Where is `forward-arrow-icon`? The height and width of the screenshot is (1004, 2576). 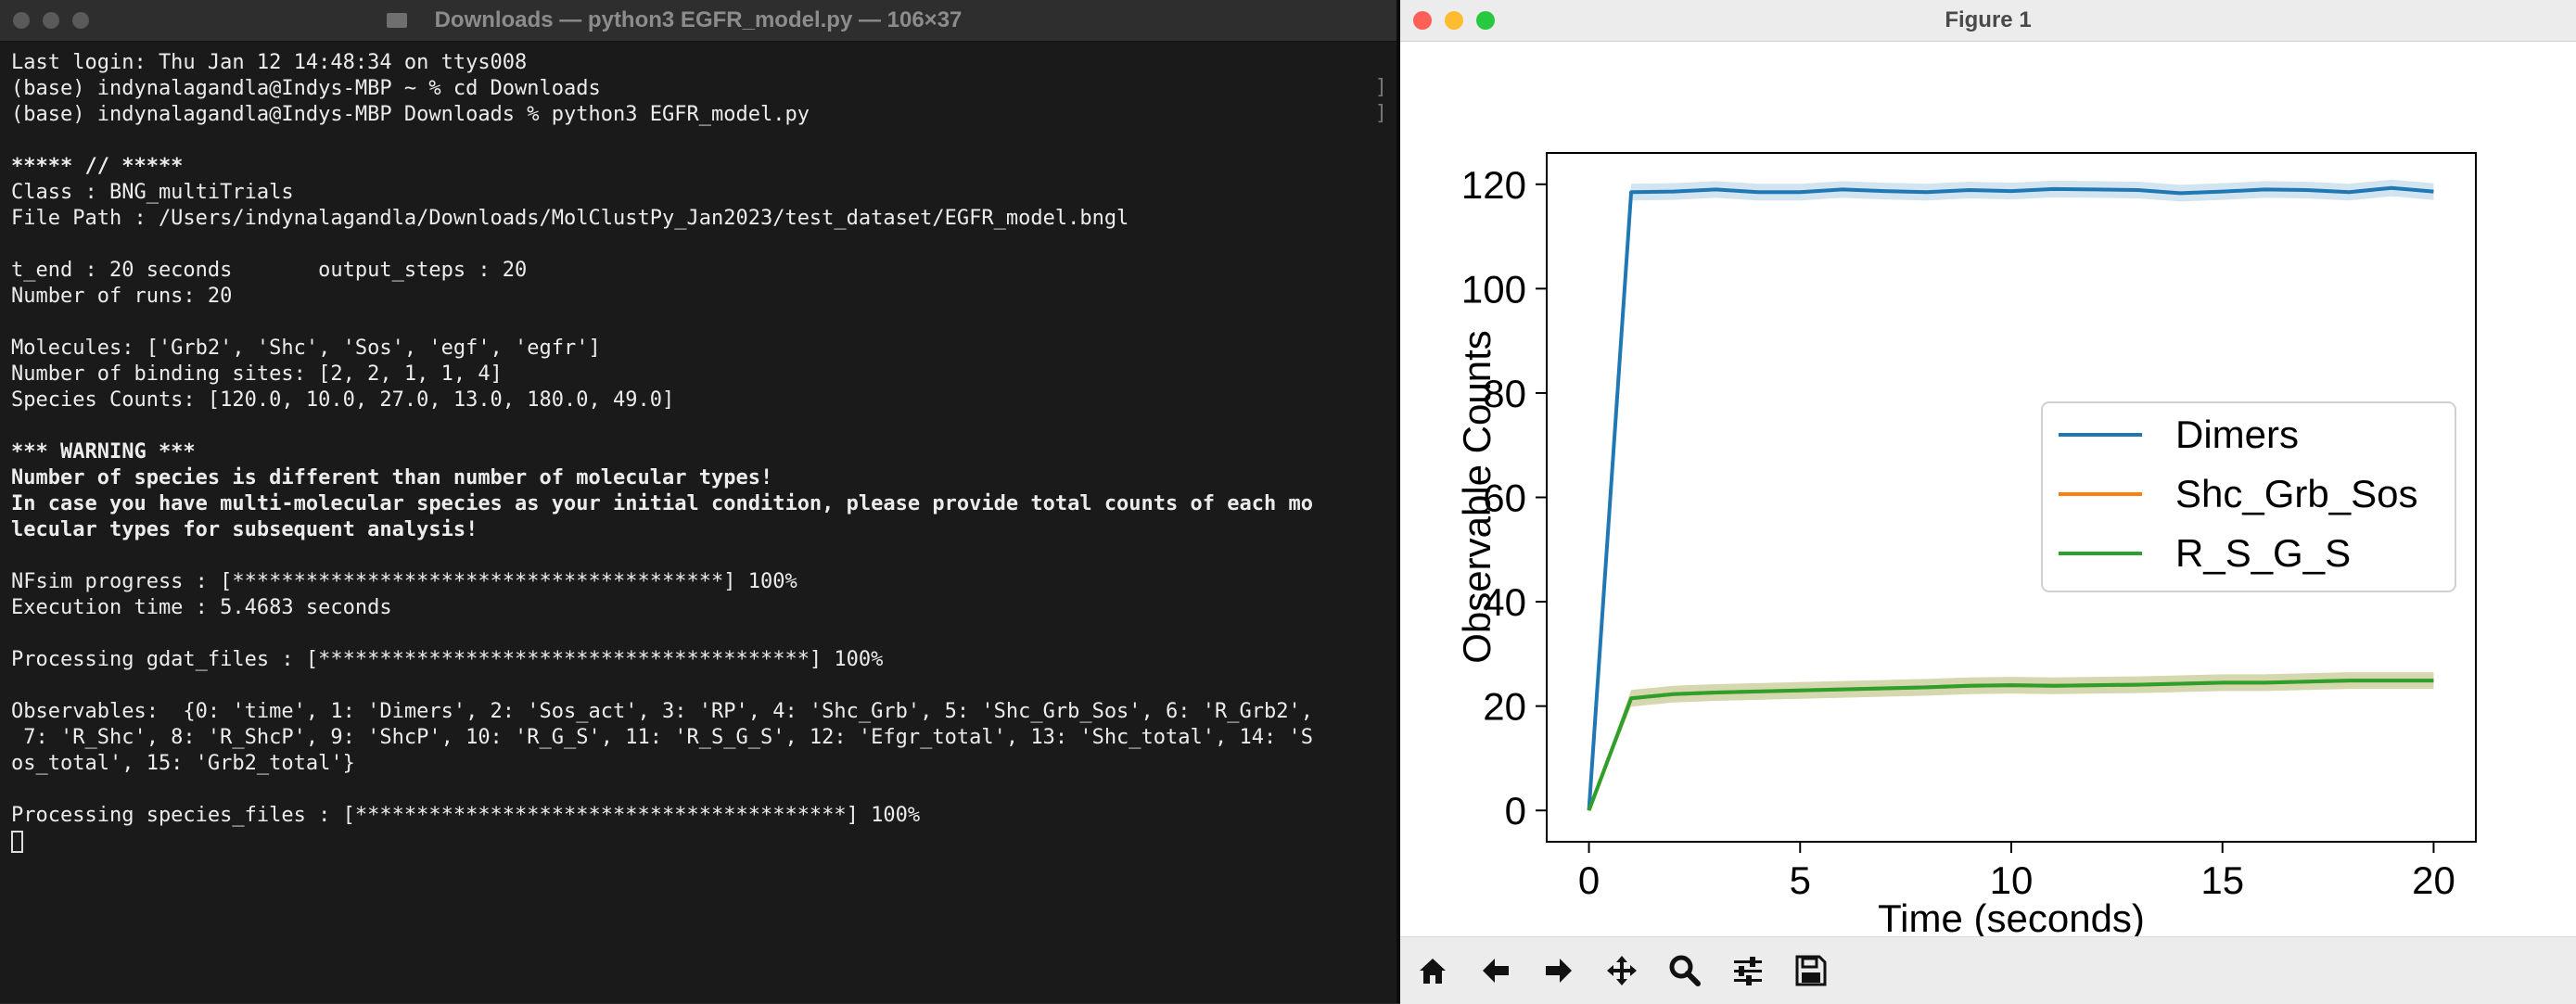 forward-arrow-icon is located at coordinates (1559, 971).